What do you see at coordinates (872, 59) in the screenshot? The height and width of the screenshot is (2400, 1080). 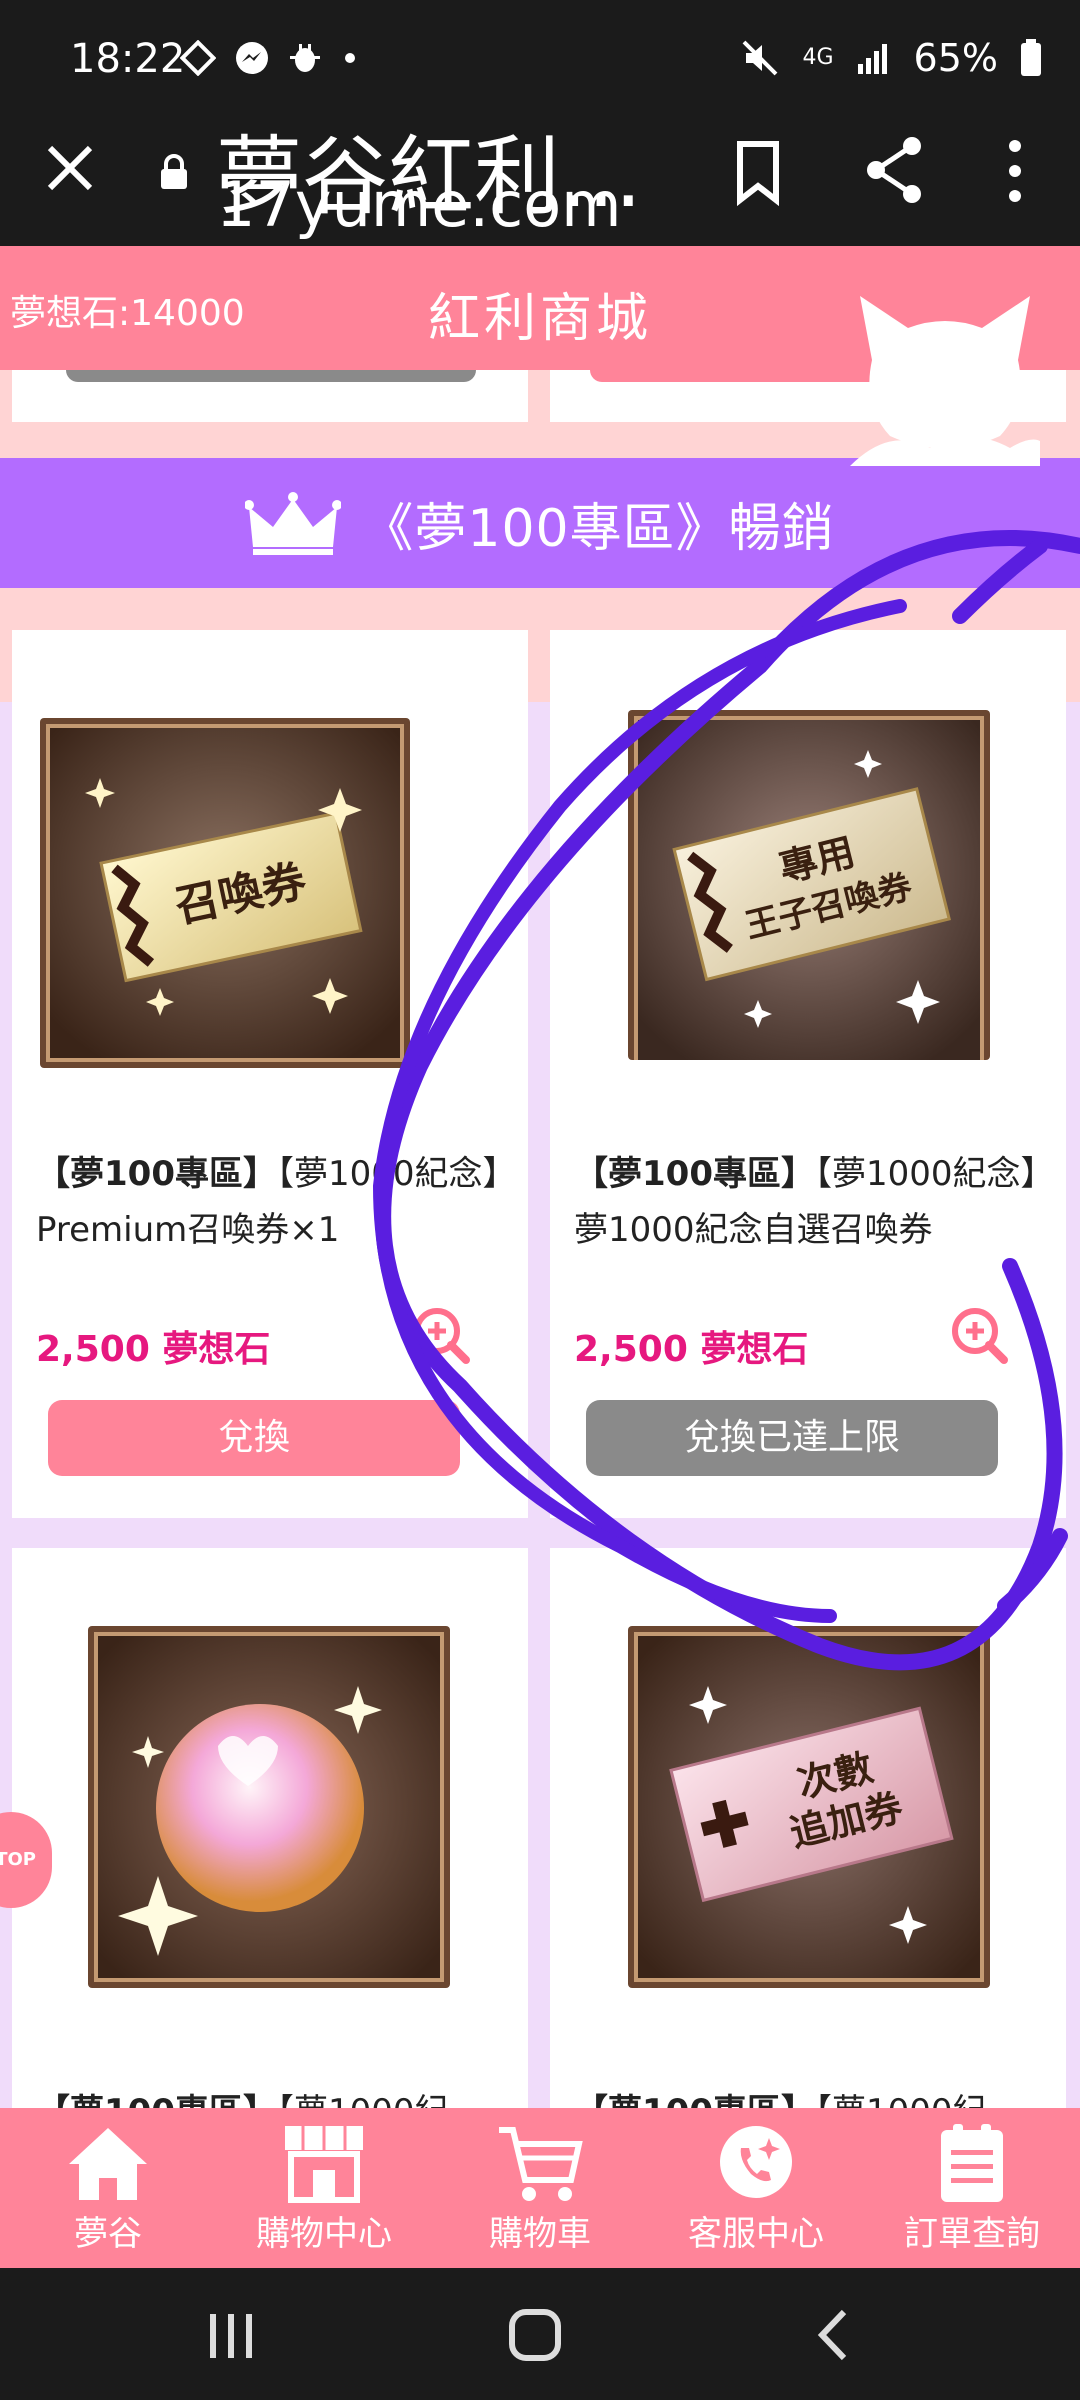 I see `signal-icon` at bounding box center [872, 59].